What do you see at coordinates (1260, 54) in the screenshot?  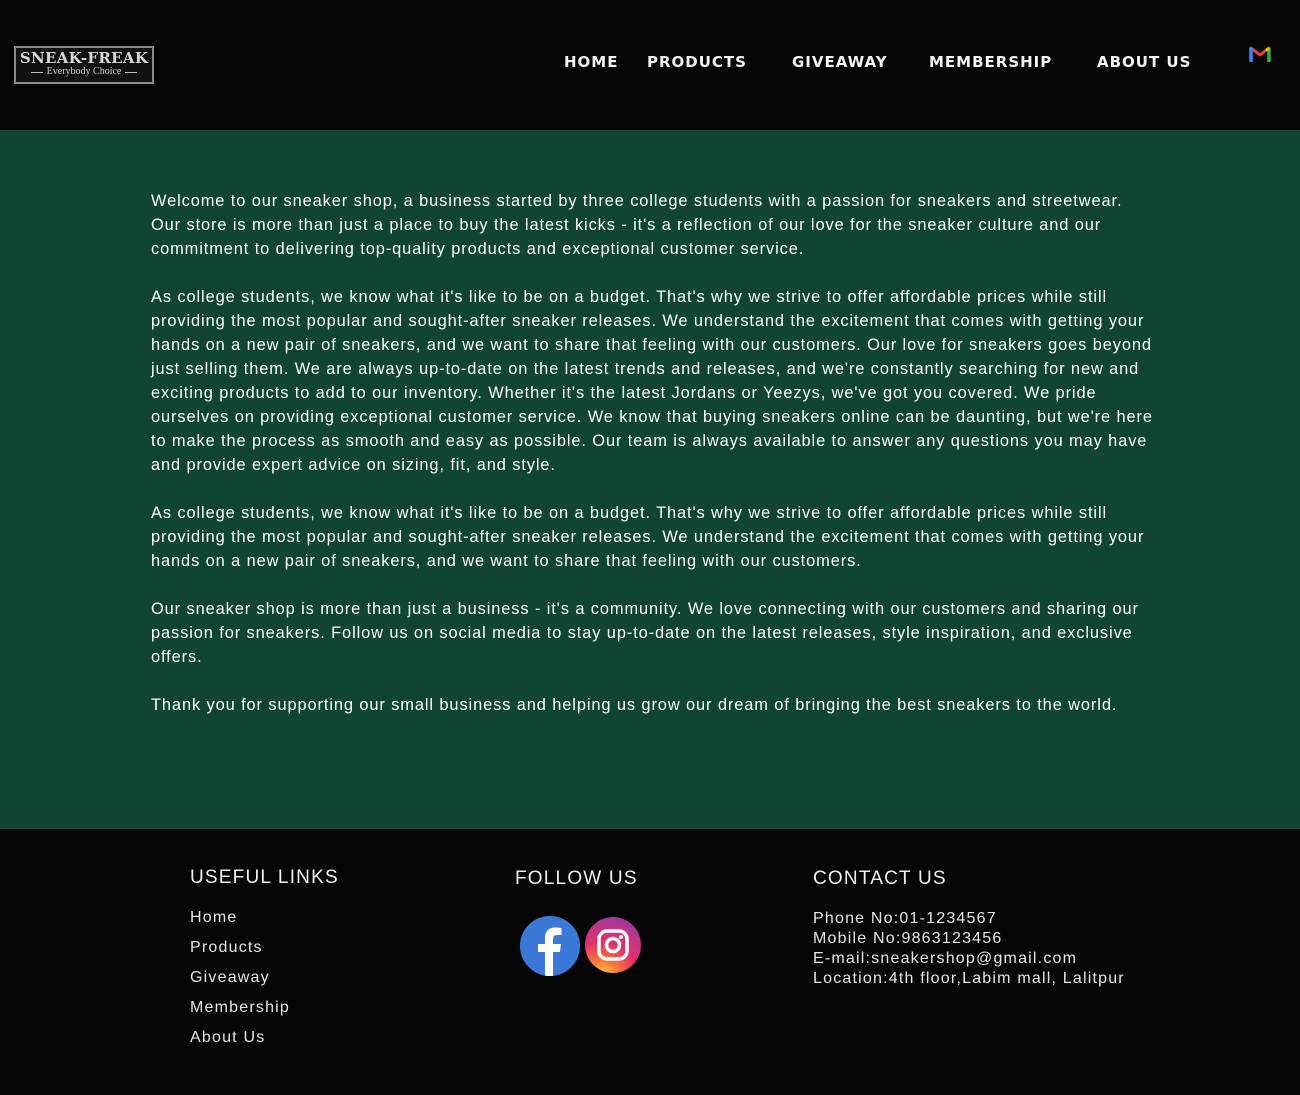 I see `gmail-icon` at bounding box center [1260, 54].